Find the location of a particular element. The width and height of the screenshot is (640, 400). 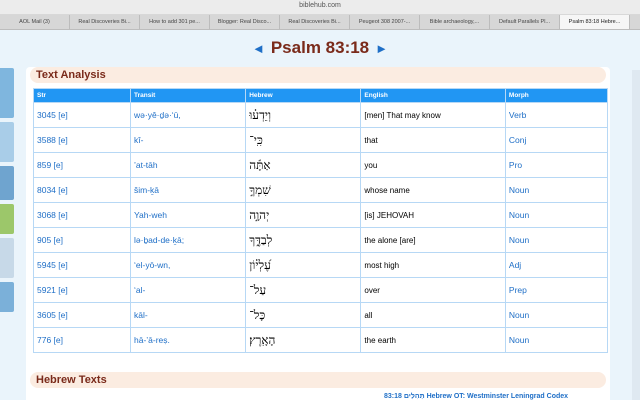

strongs-number-link: 3045 [e] is located at coordinates (82, 115).